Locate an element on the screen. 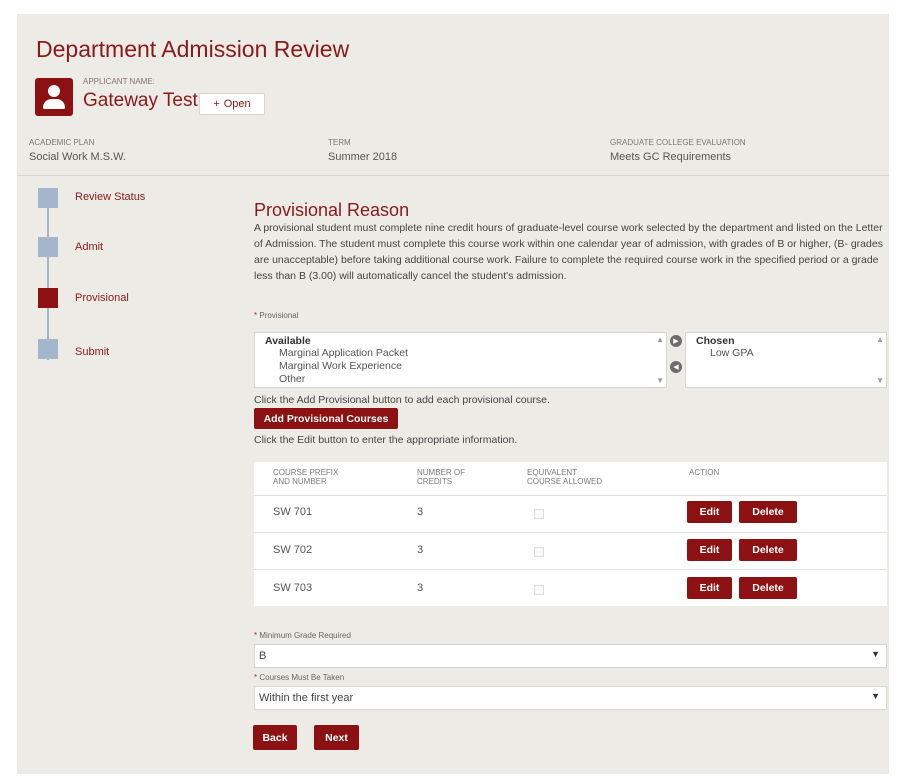 This screenshot has height=780, width=897. term-label: TERM is located at coordinates (339, 142).